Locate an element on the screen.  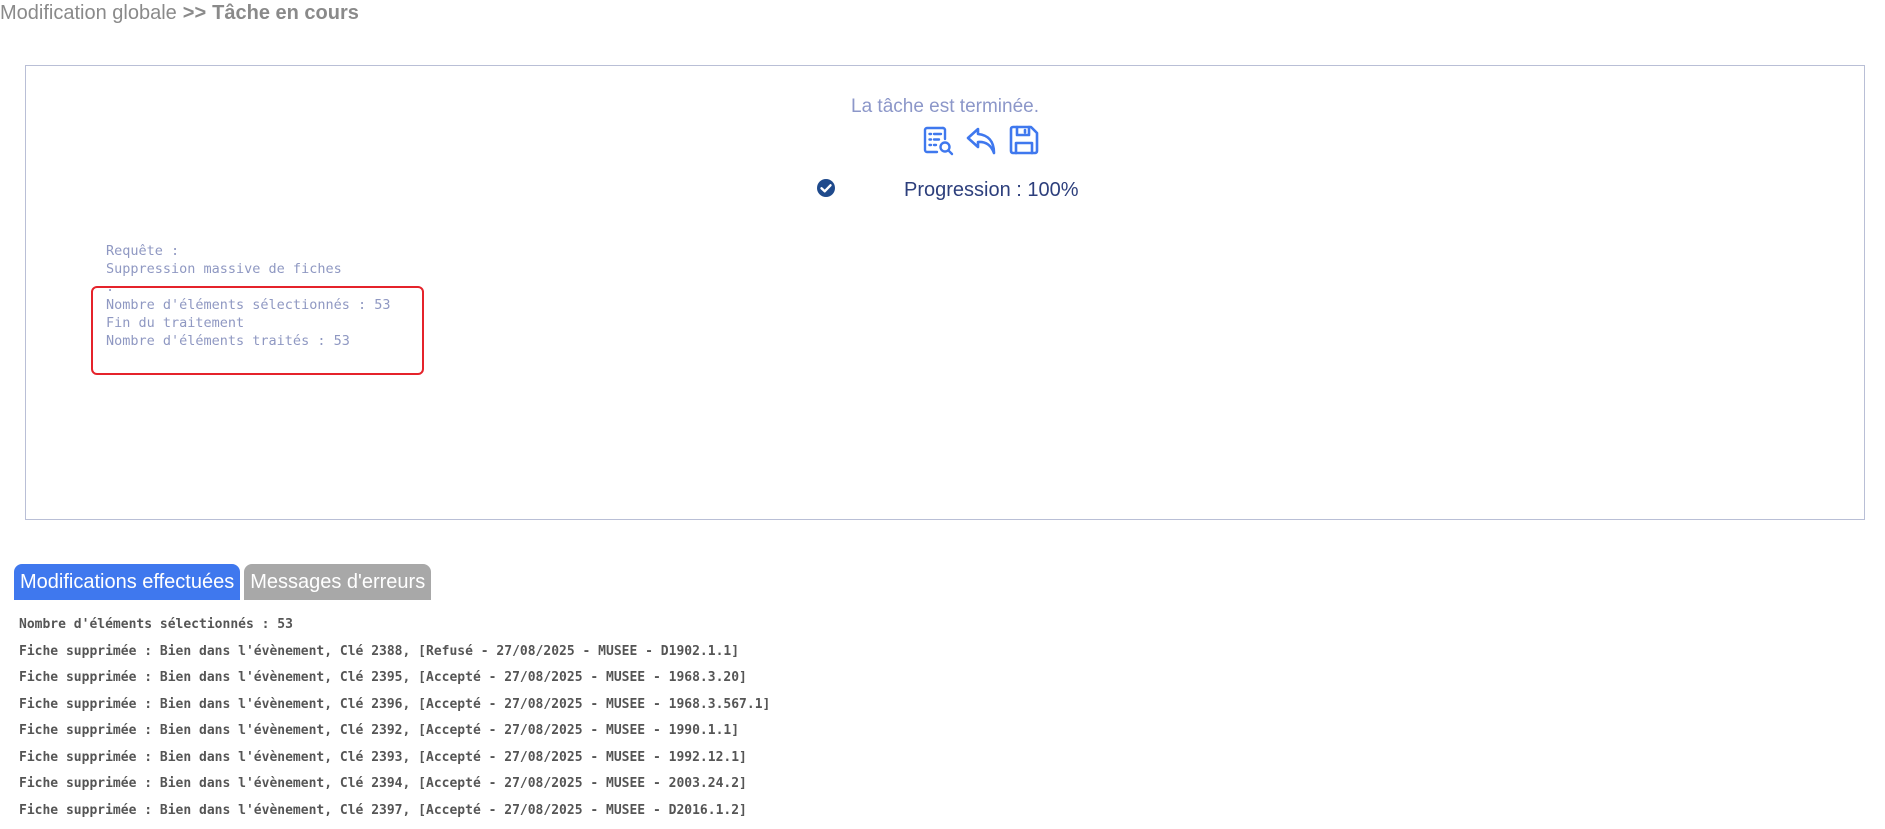
progress-label: Progression : 100% is located at coordinates (991, 190).